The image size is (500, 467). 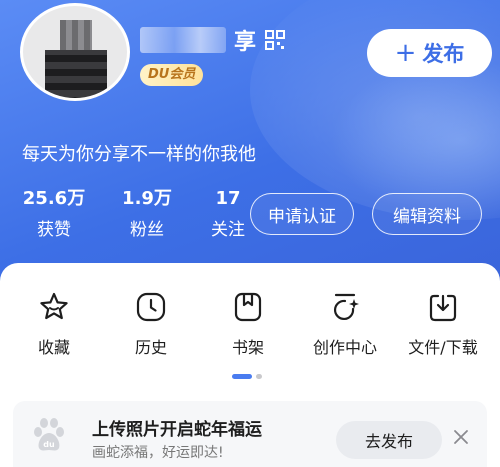 I want to click on vip-badge: DU会员, so click(x=172, y=75).